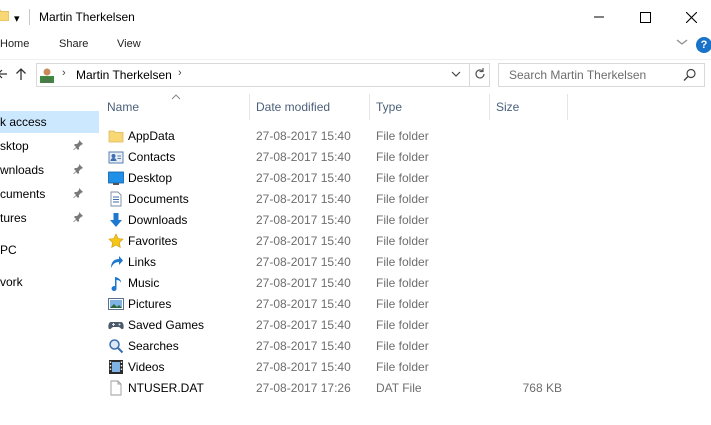  I want to click on search-input, so click(594, 75).